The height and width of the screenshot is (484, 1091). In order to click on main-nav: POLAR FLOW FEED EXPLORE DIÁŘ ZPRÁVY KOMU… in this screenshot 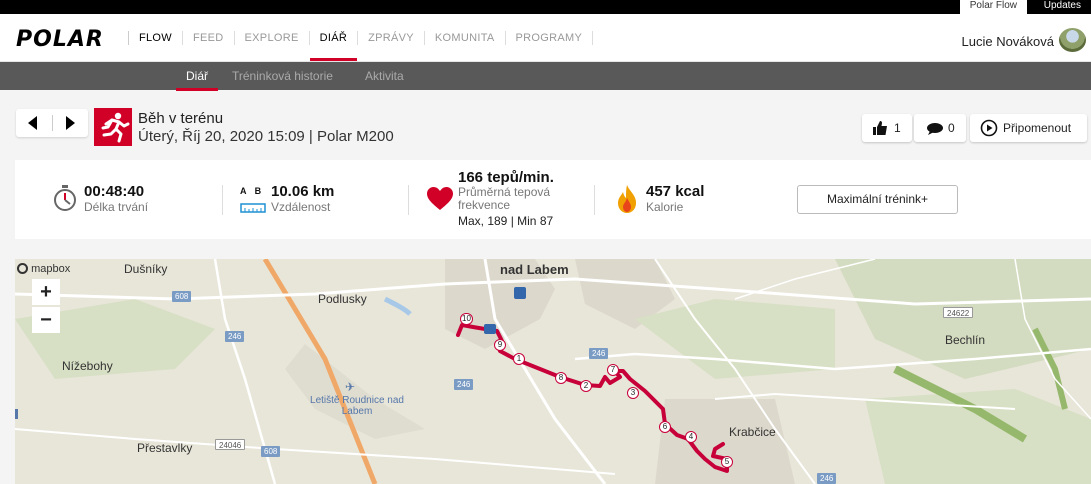, I will do `click(545, 38)`.